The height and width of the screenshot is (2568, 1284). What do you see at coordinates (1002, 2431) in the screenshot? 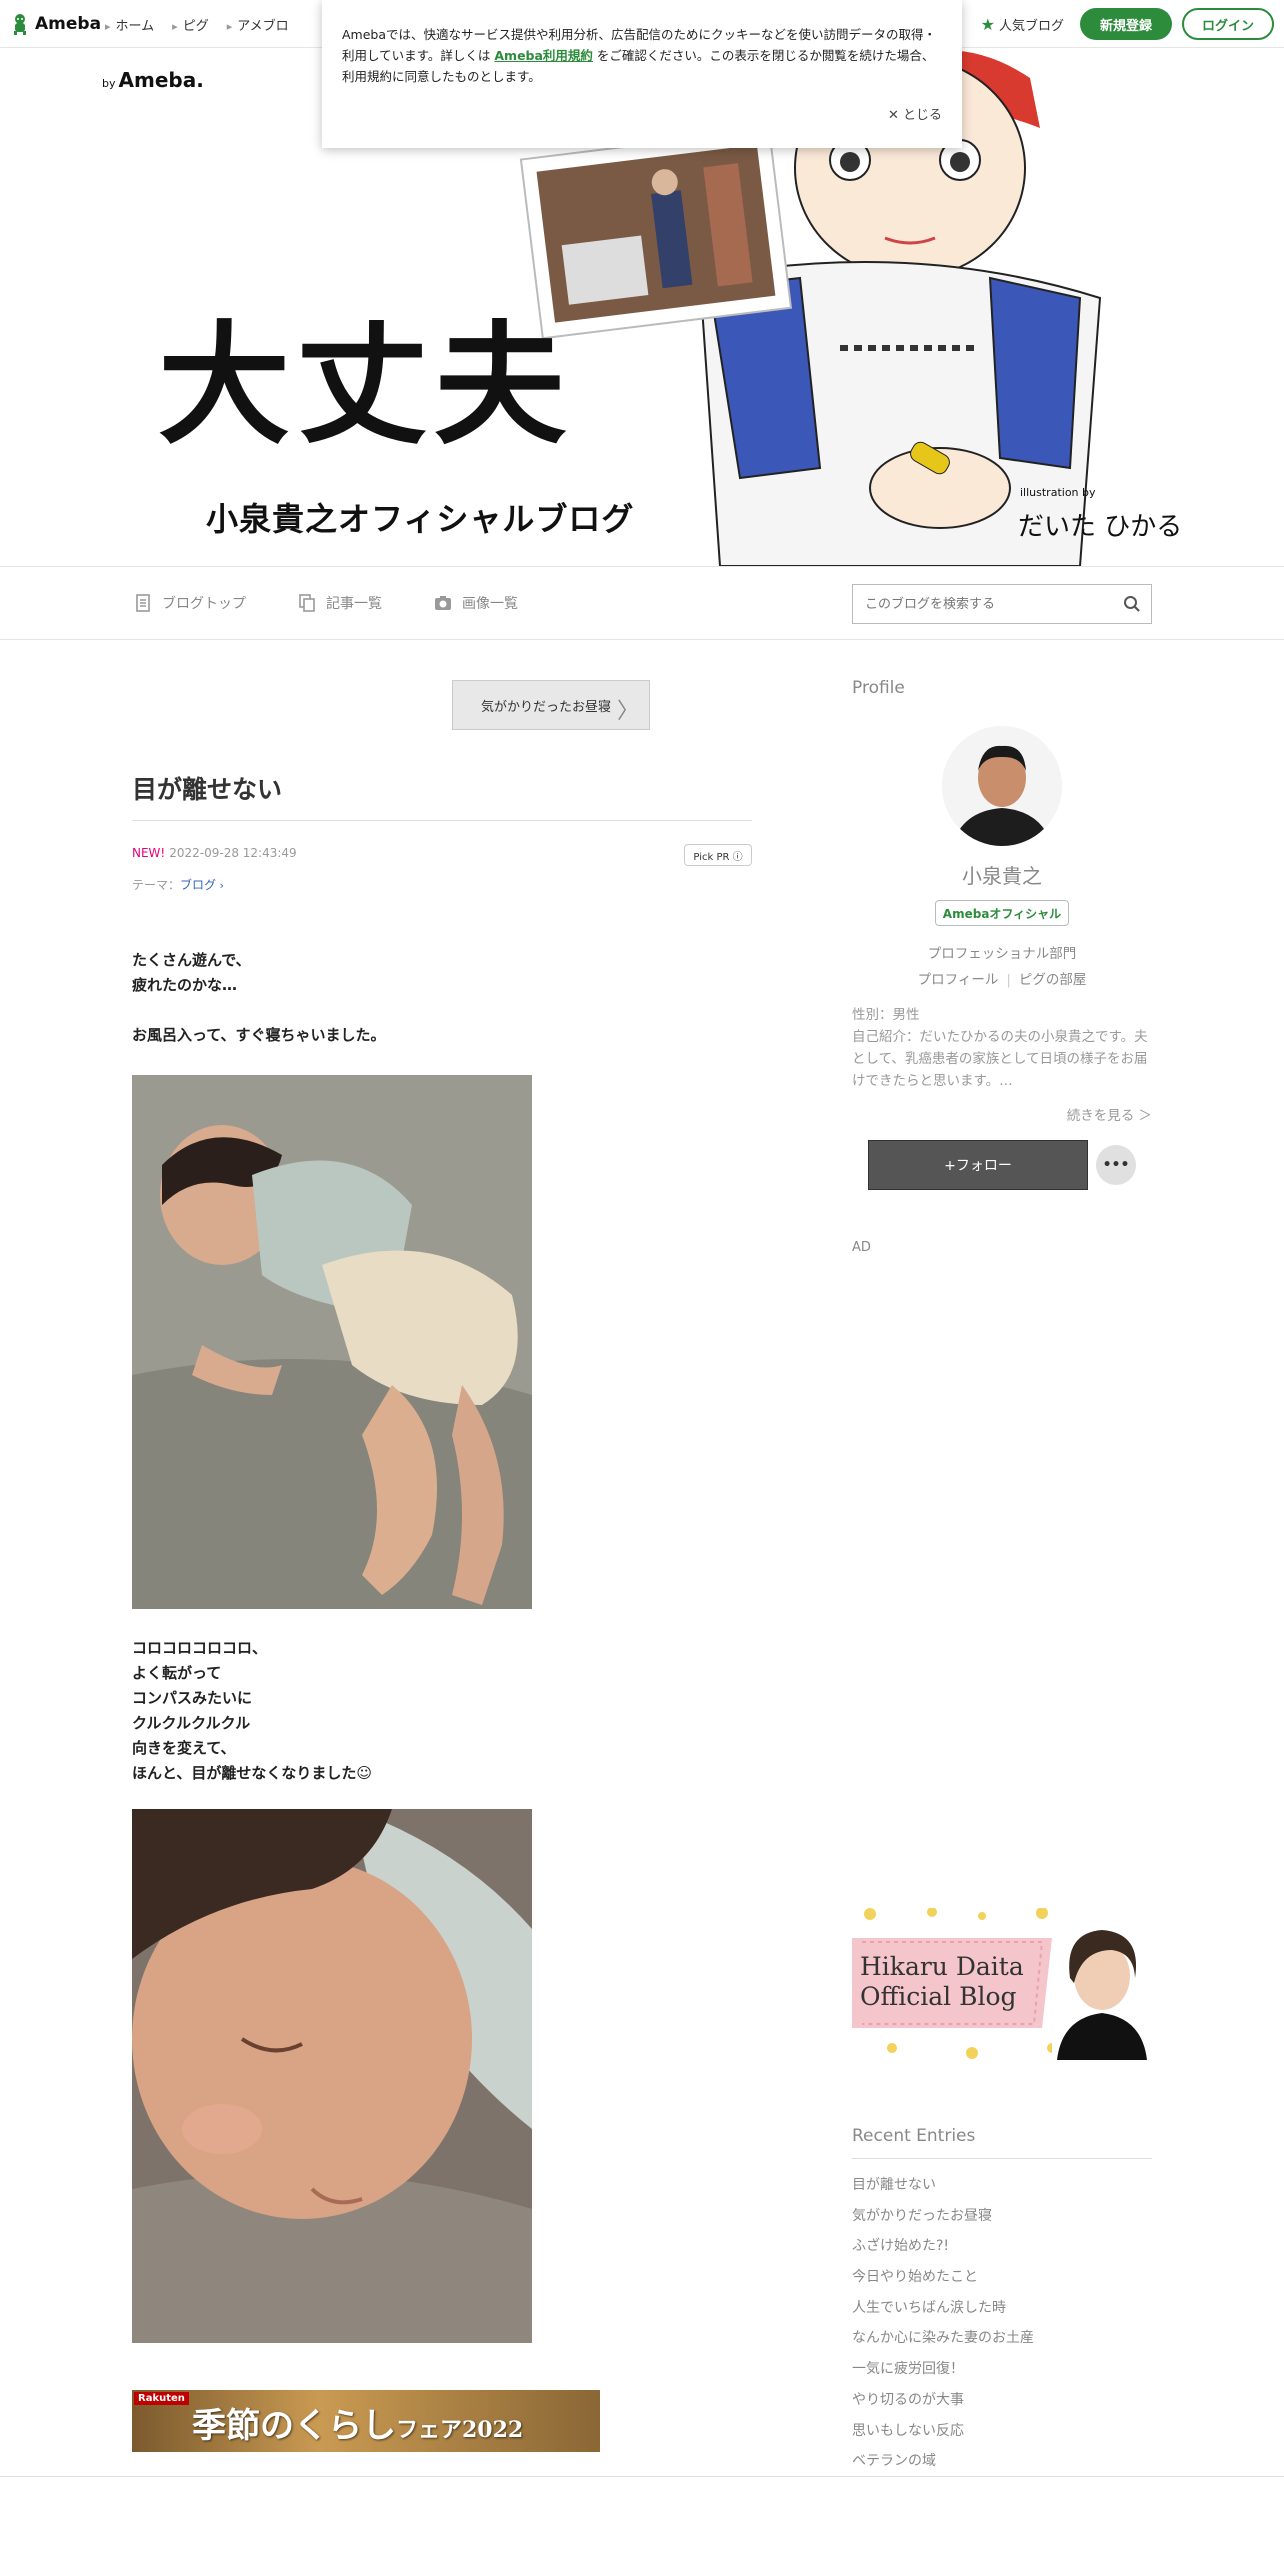
I see `recent-entry-link: 思いもしない反応` at bounding box center [1002, 2431].